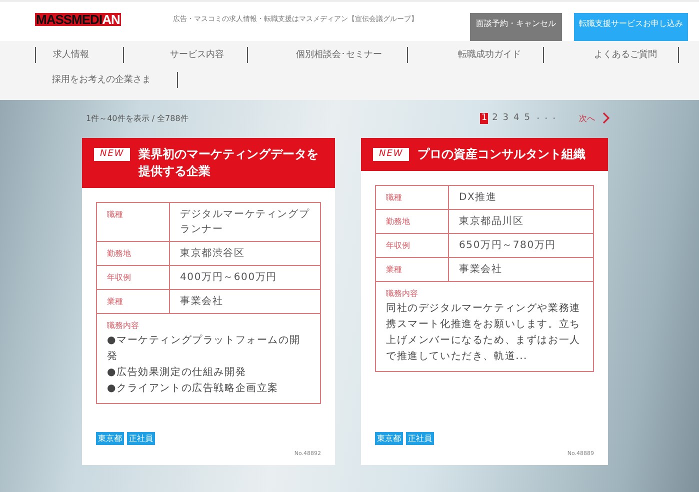 This screenshot has height=492, width=699. What do you see at coordinates (245, 222) in the screenshot?
I see `field-value: デジタルマーケティングプランナー` at bounding box center [245, 222].